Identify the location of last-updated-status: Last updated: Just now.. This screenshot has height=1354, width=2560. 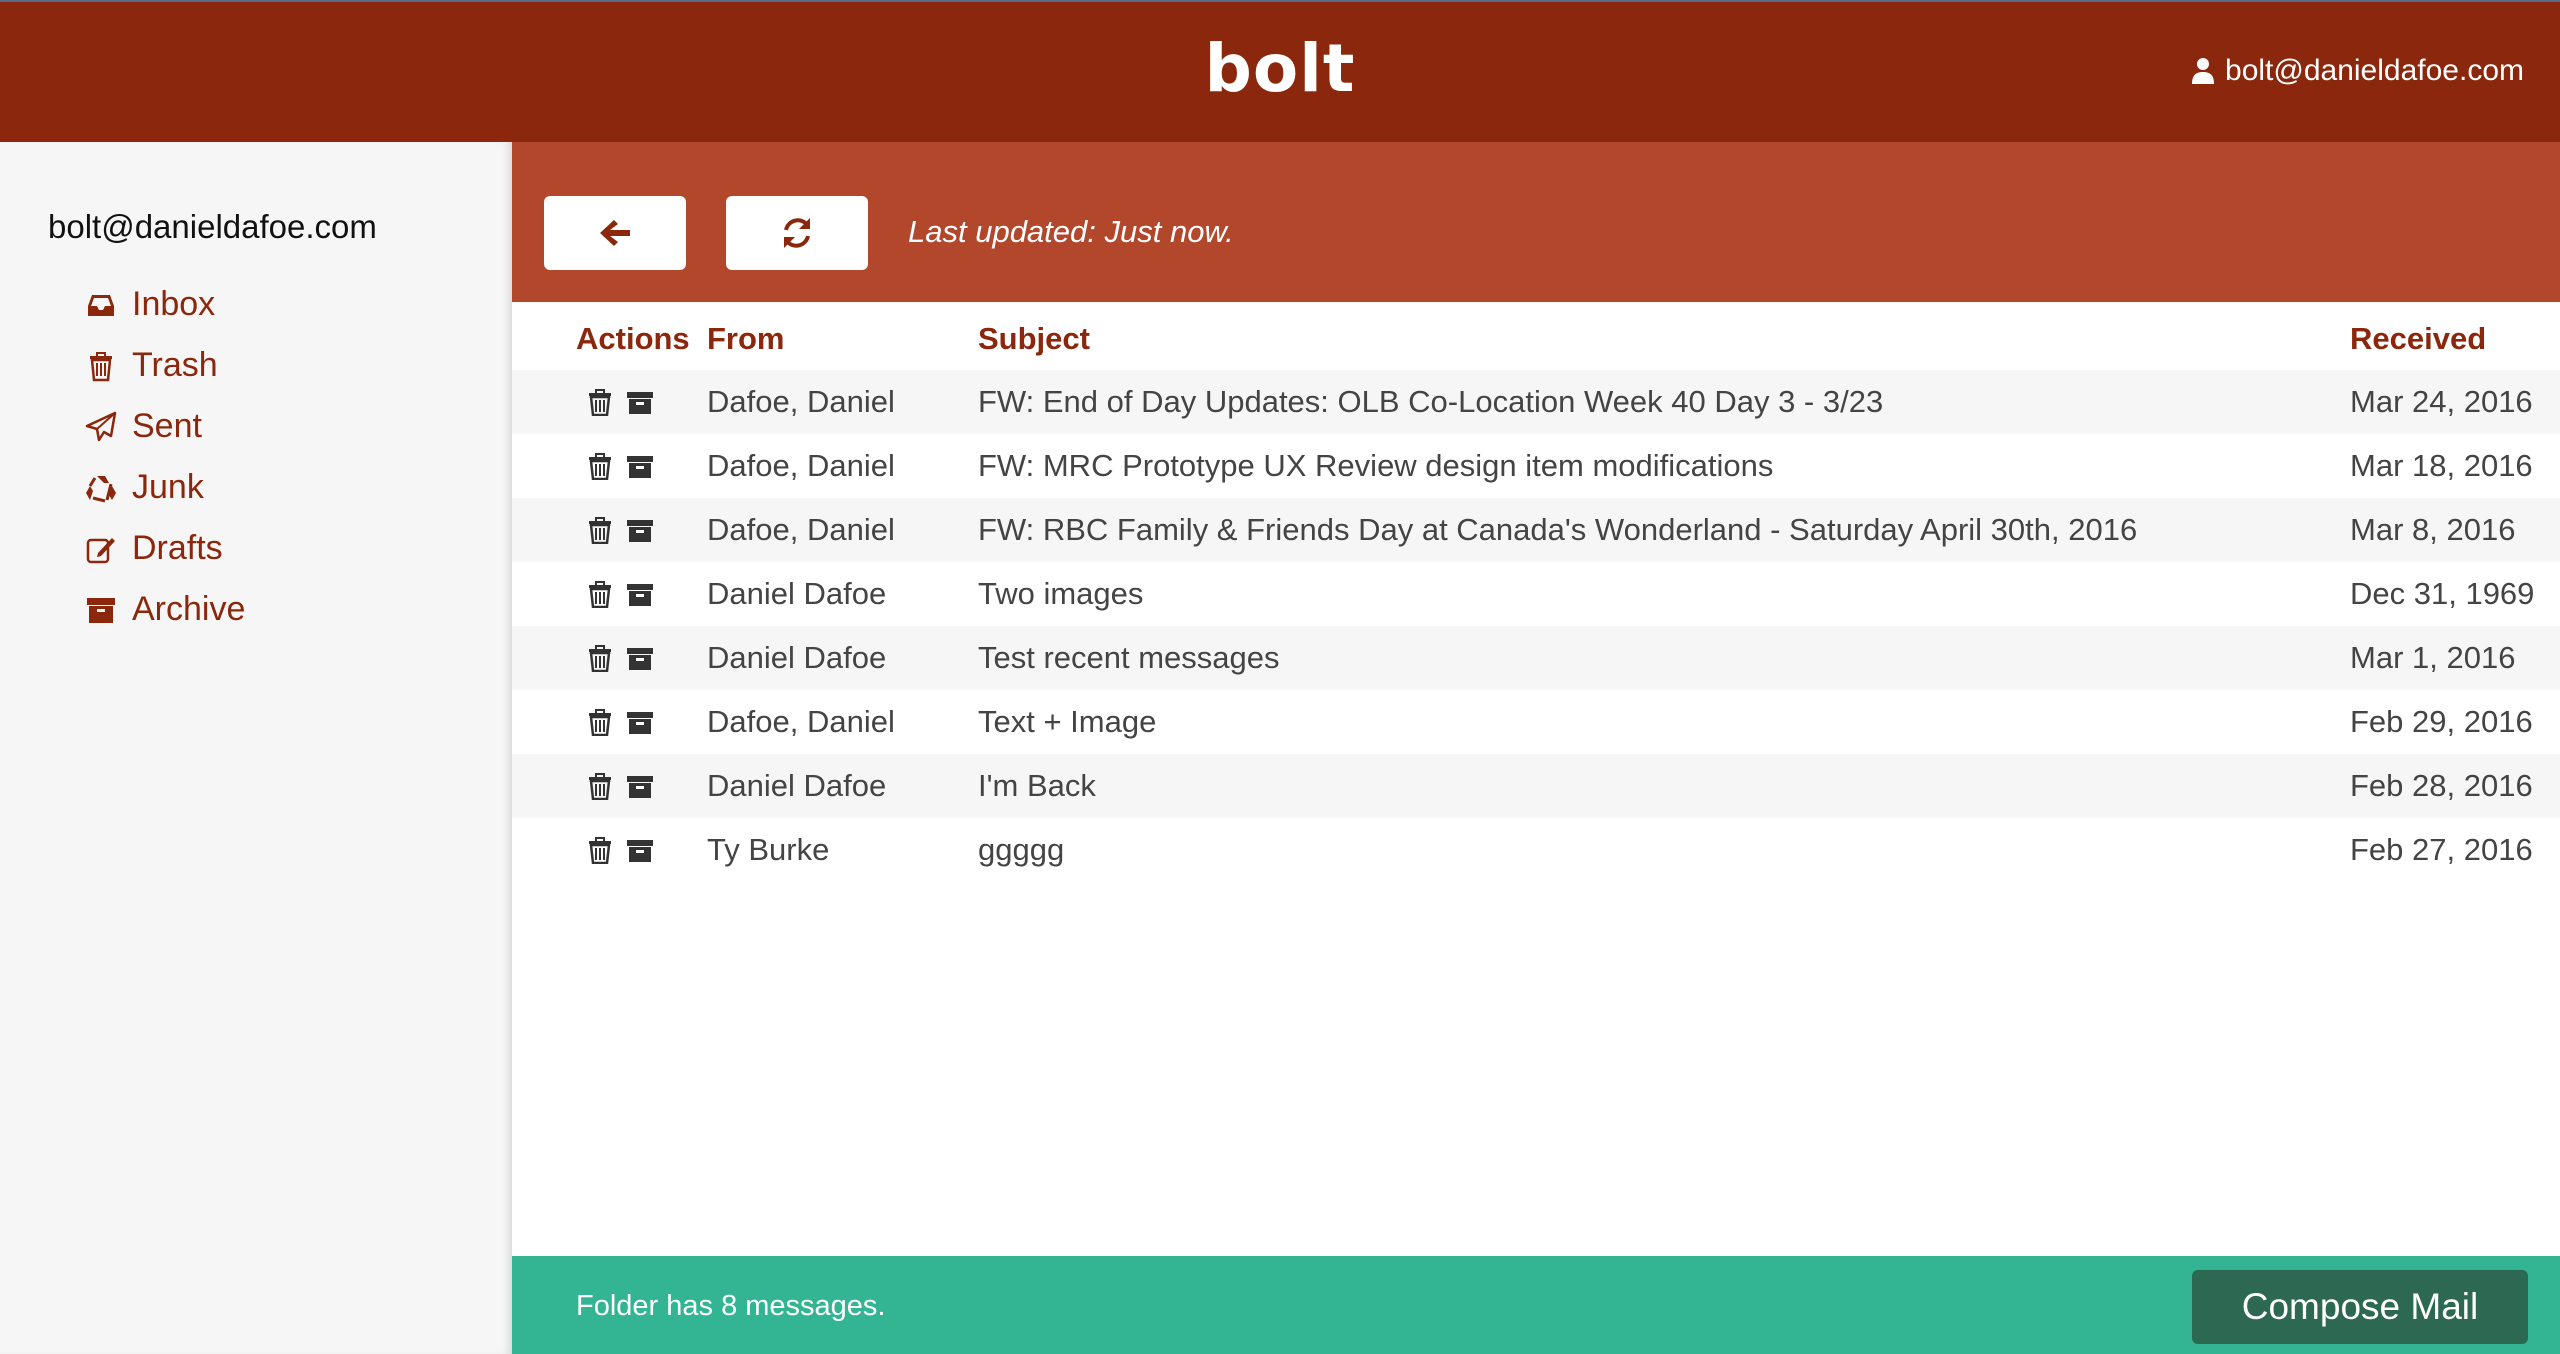
(1071, 231).